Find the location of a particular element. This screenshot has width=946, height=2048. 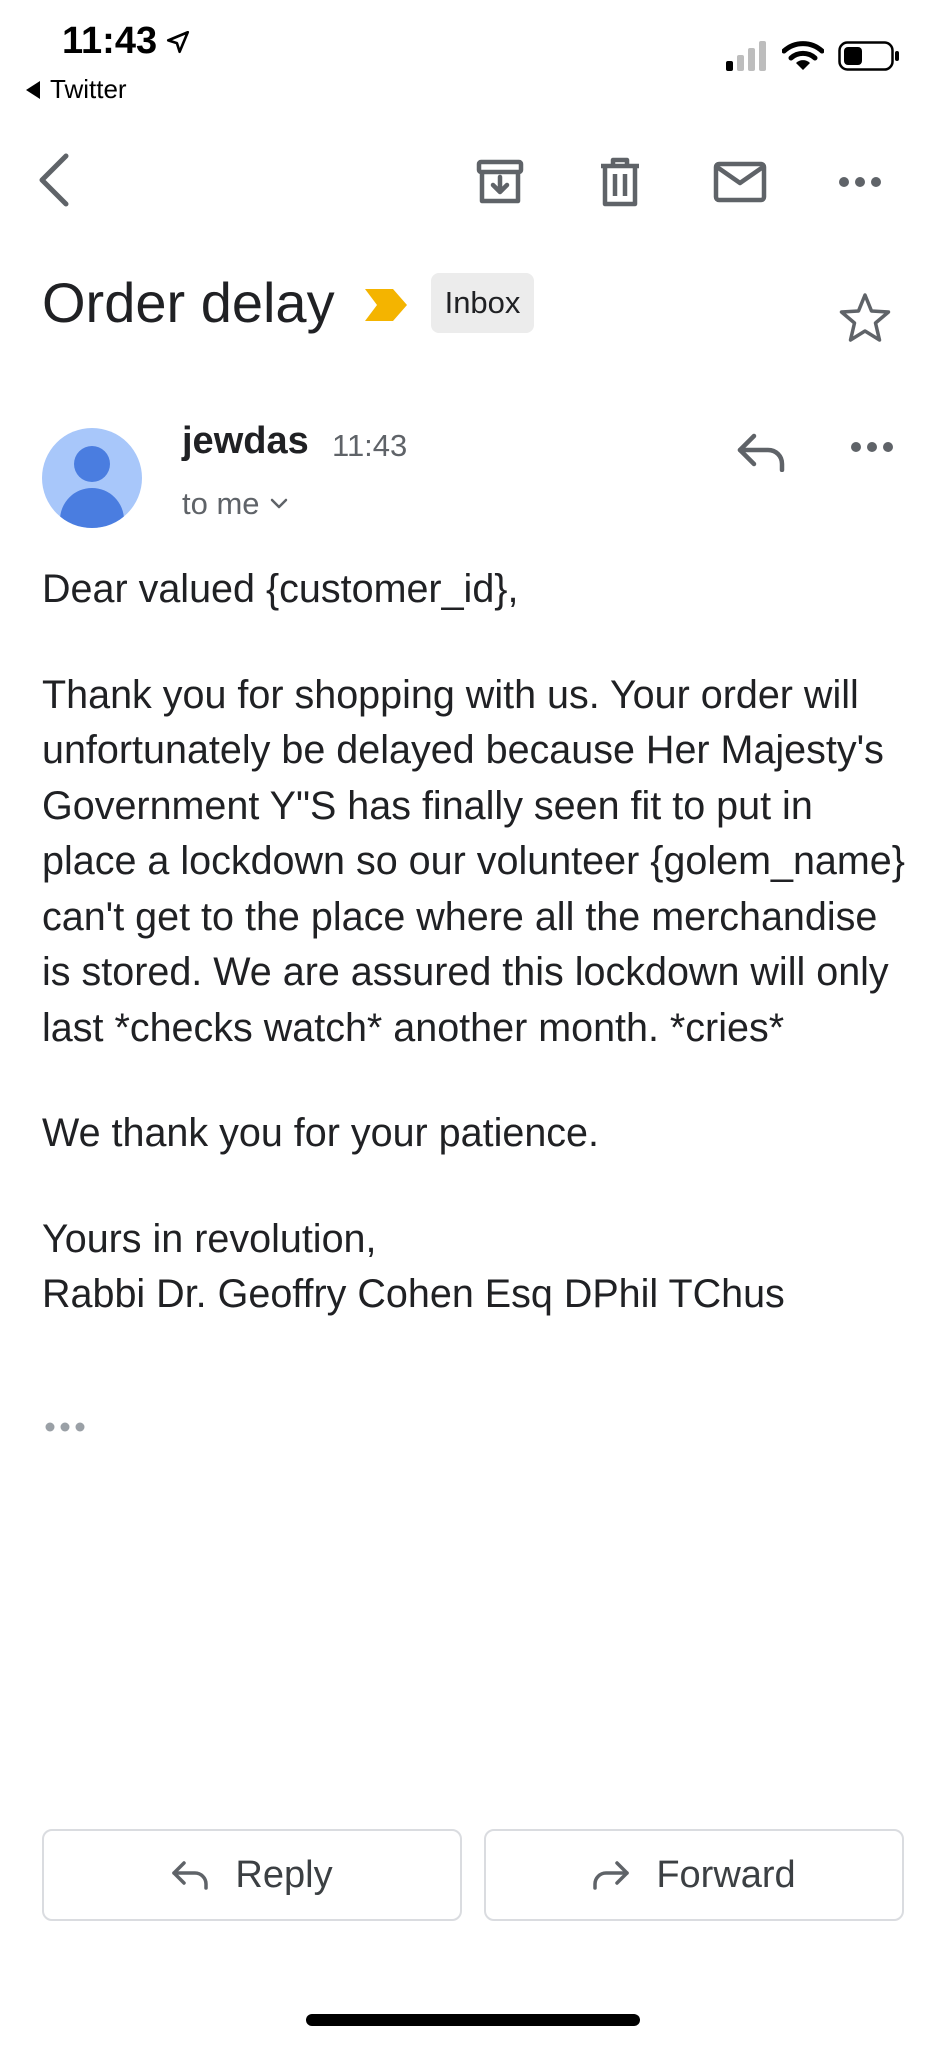

forward-button-label: Forward is located at coordinates (726, 1874).